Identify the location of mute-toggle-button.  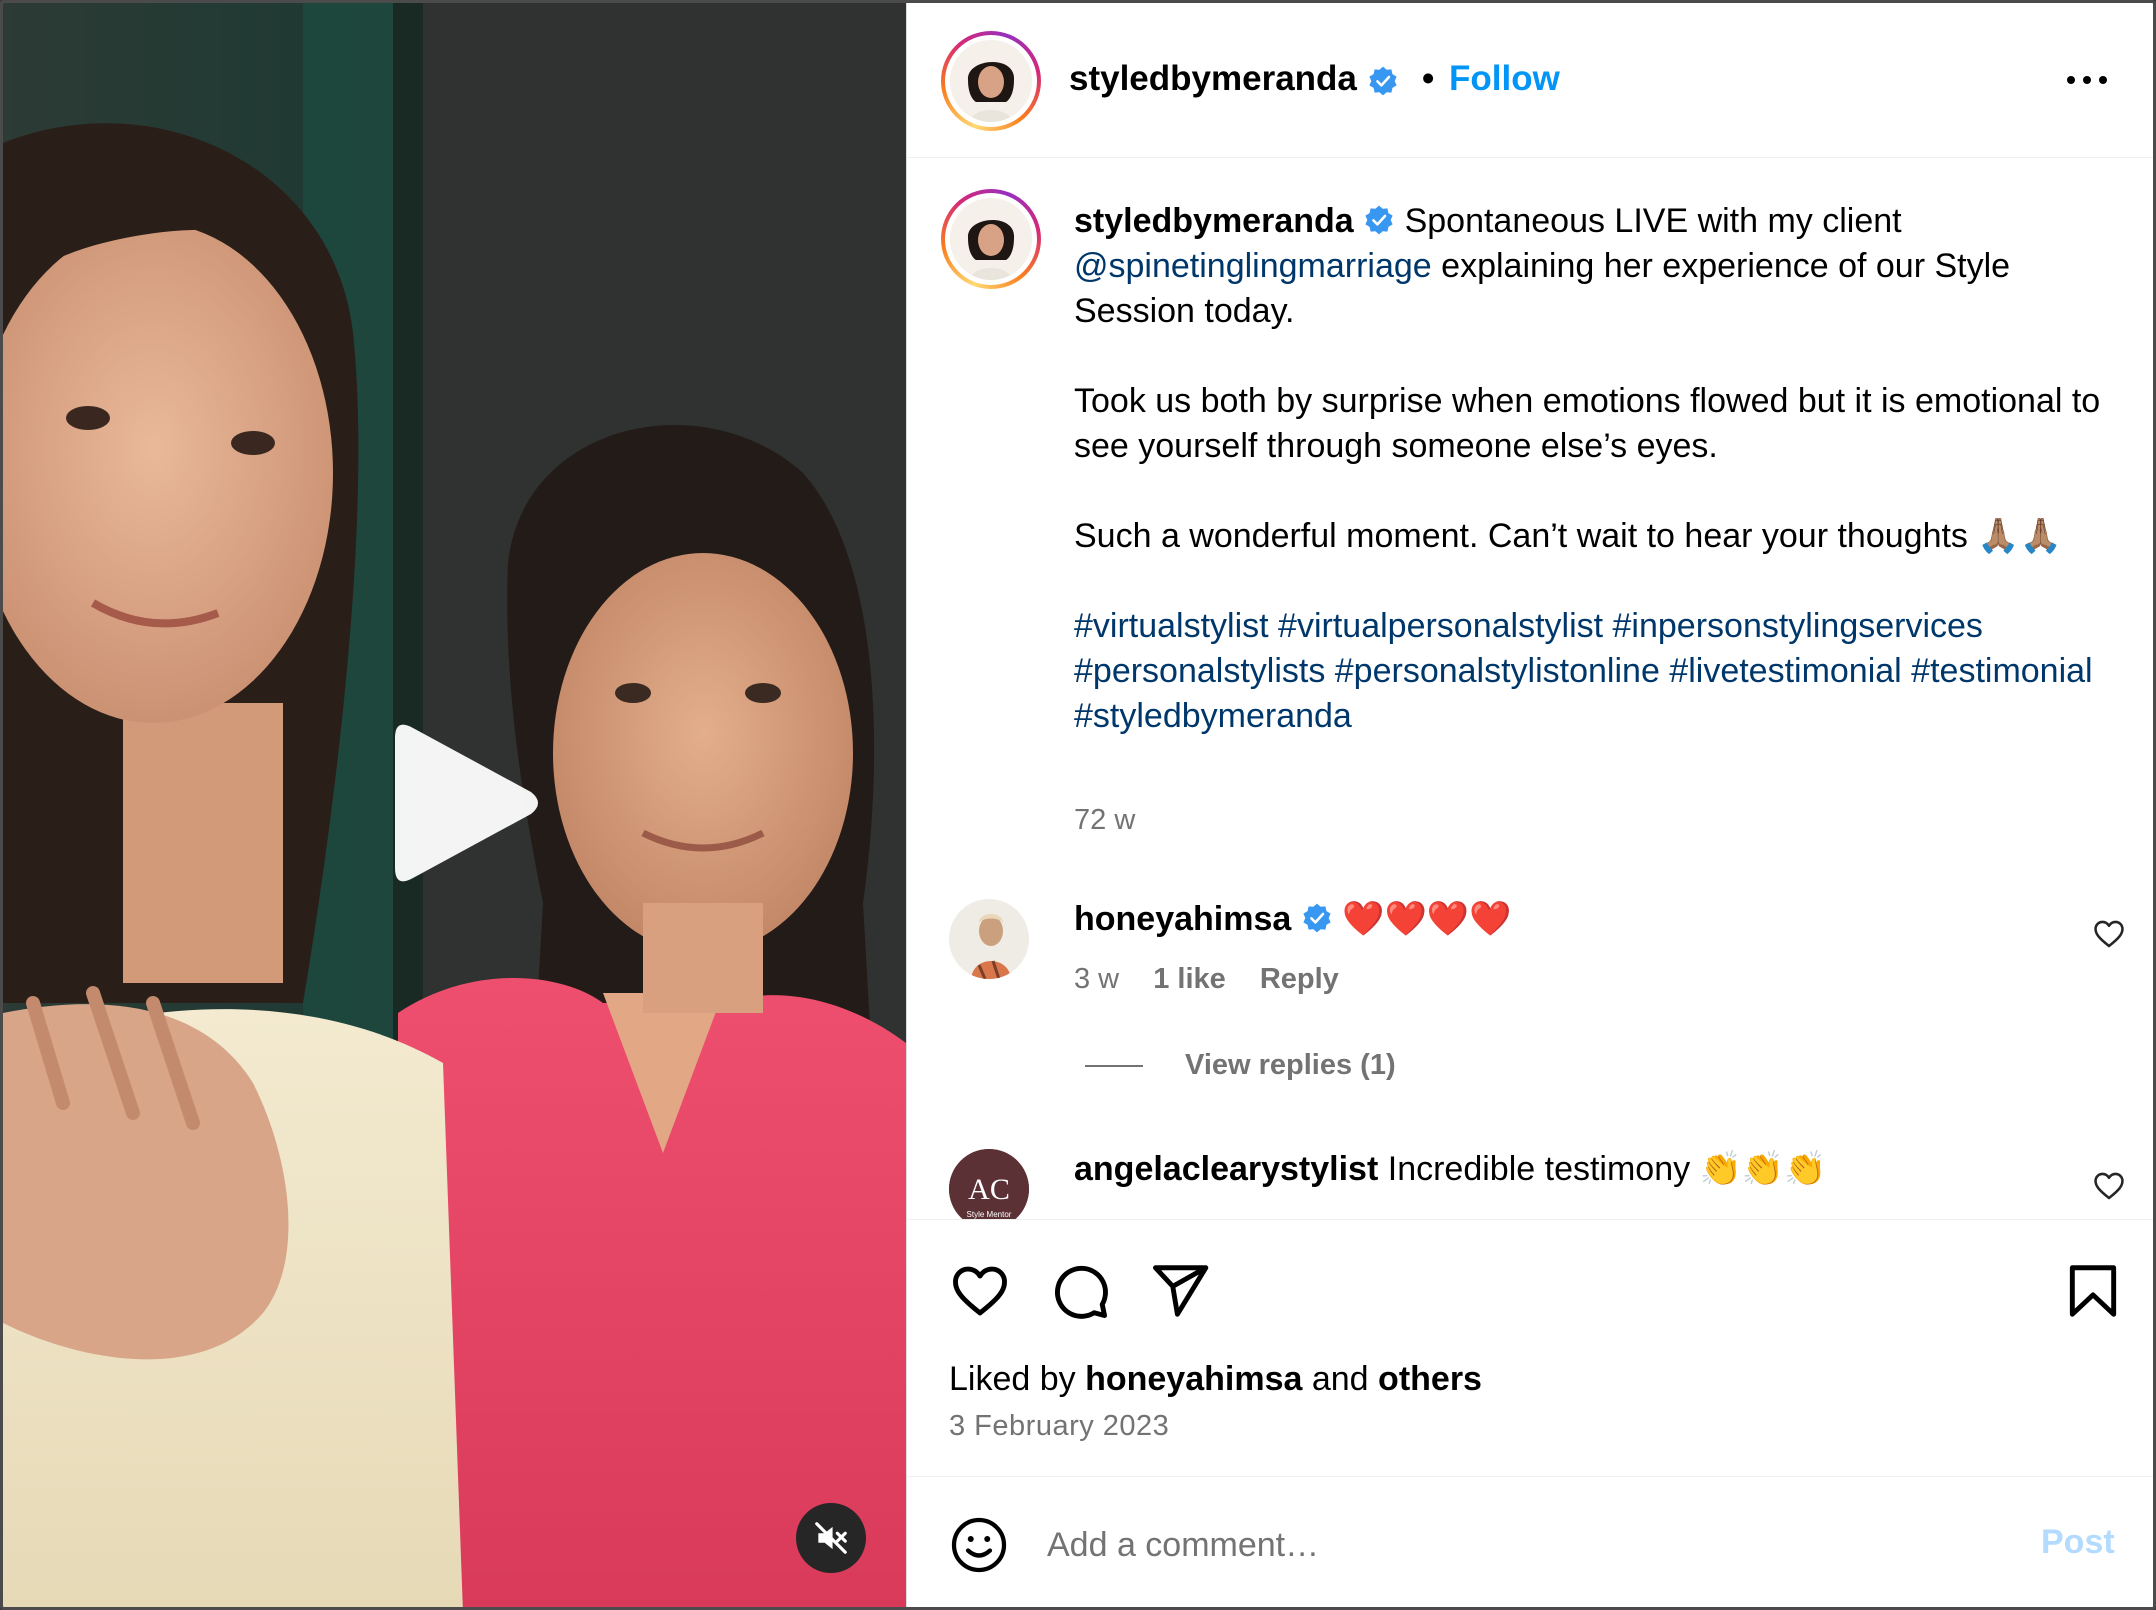
(831, 1538).